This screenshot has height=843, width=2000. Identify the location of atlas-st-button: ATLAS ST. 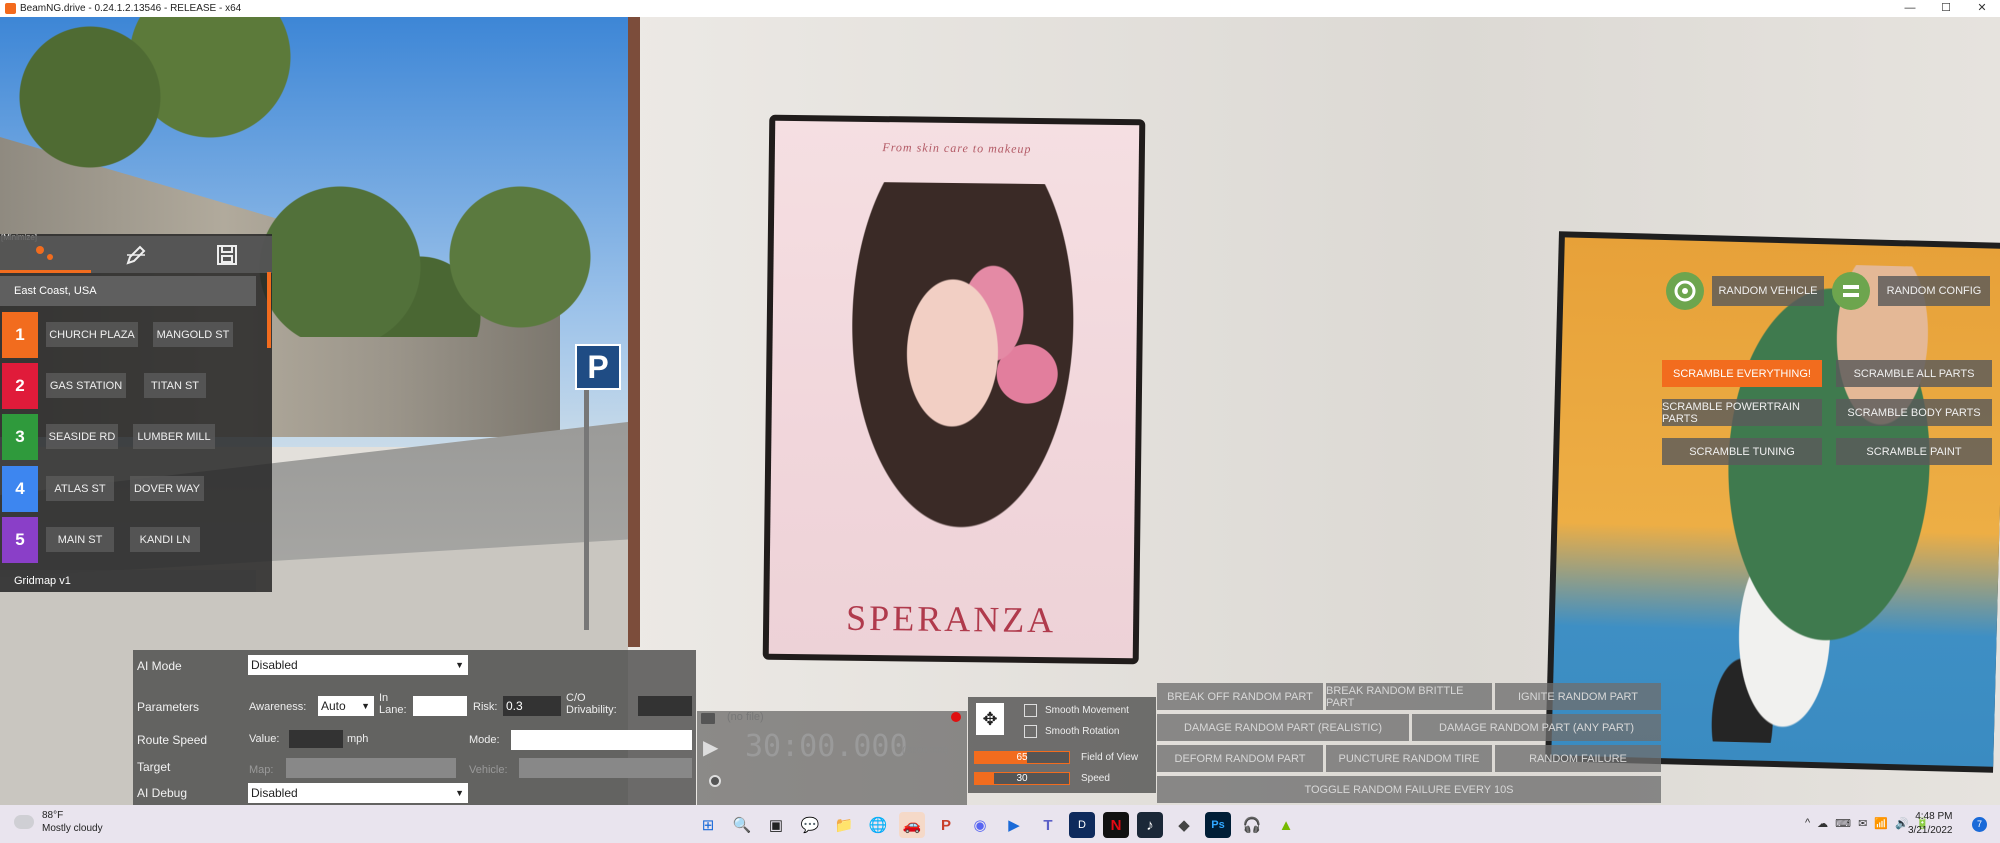
(80, 488).